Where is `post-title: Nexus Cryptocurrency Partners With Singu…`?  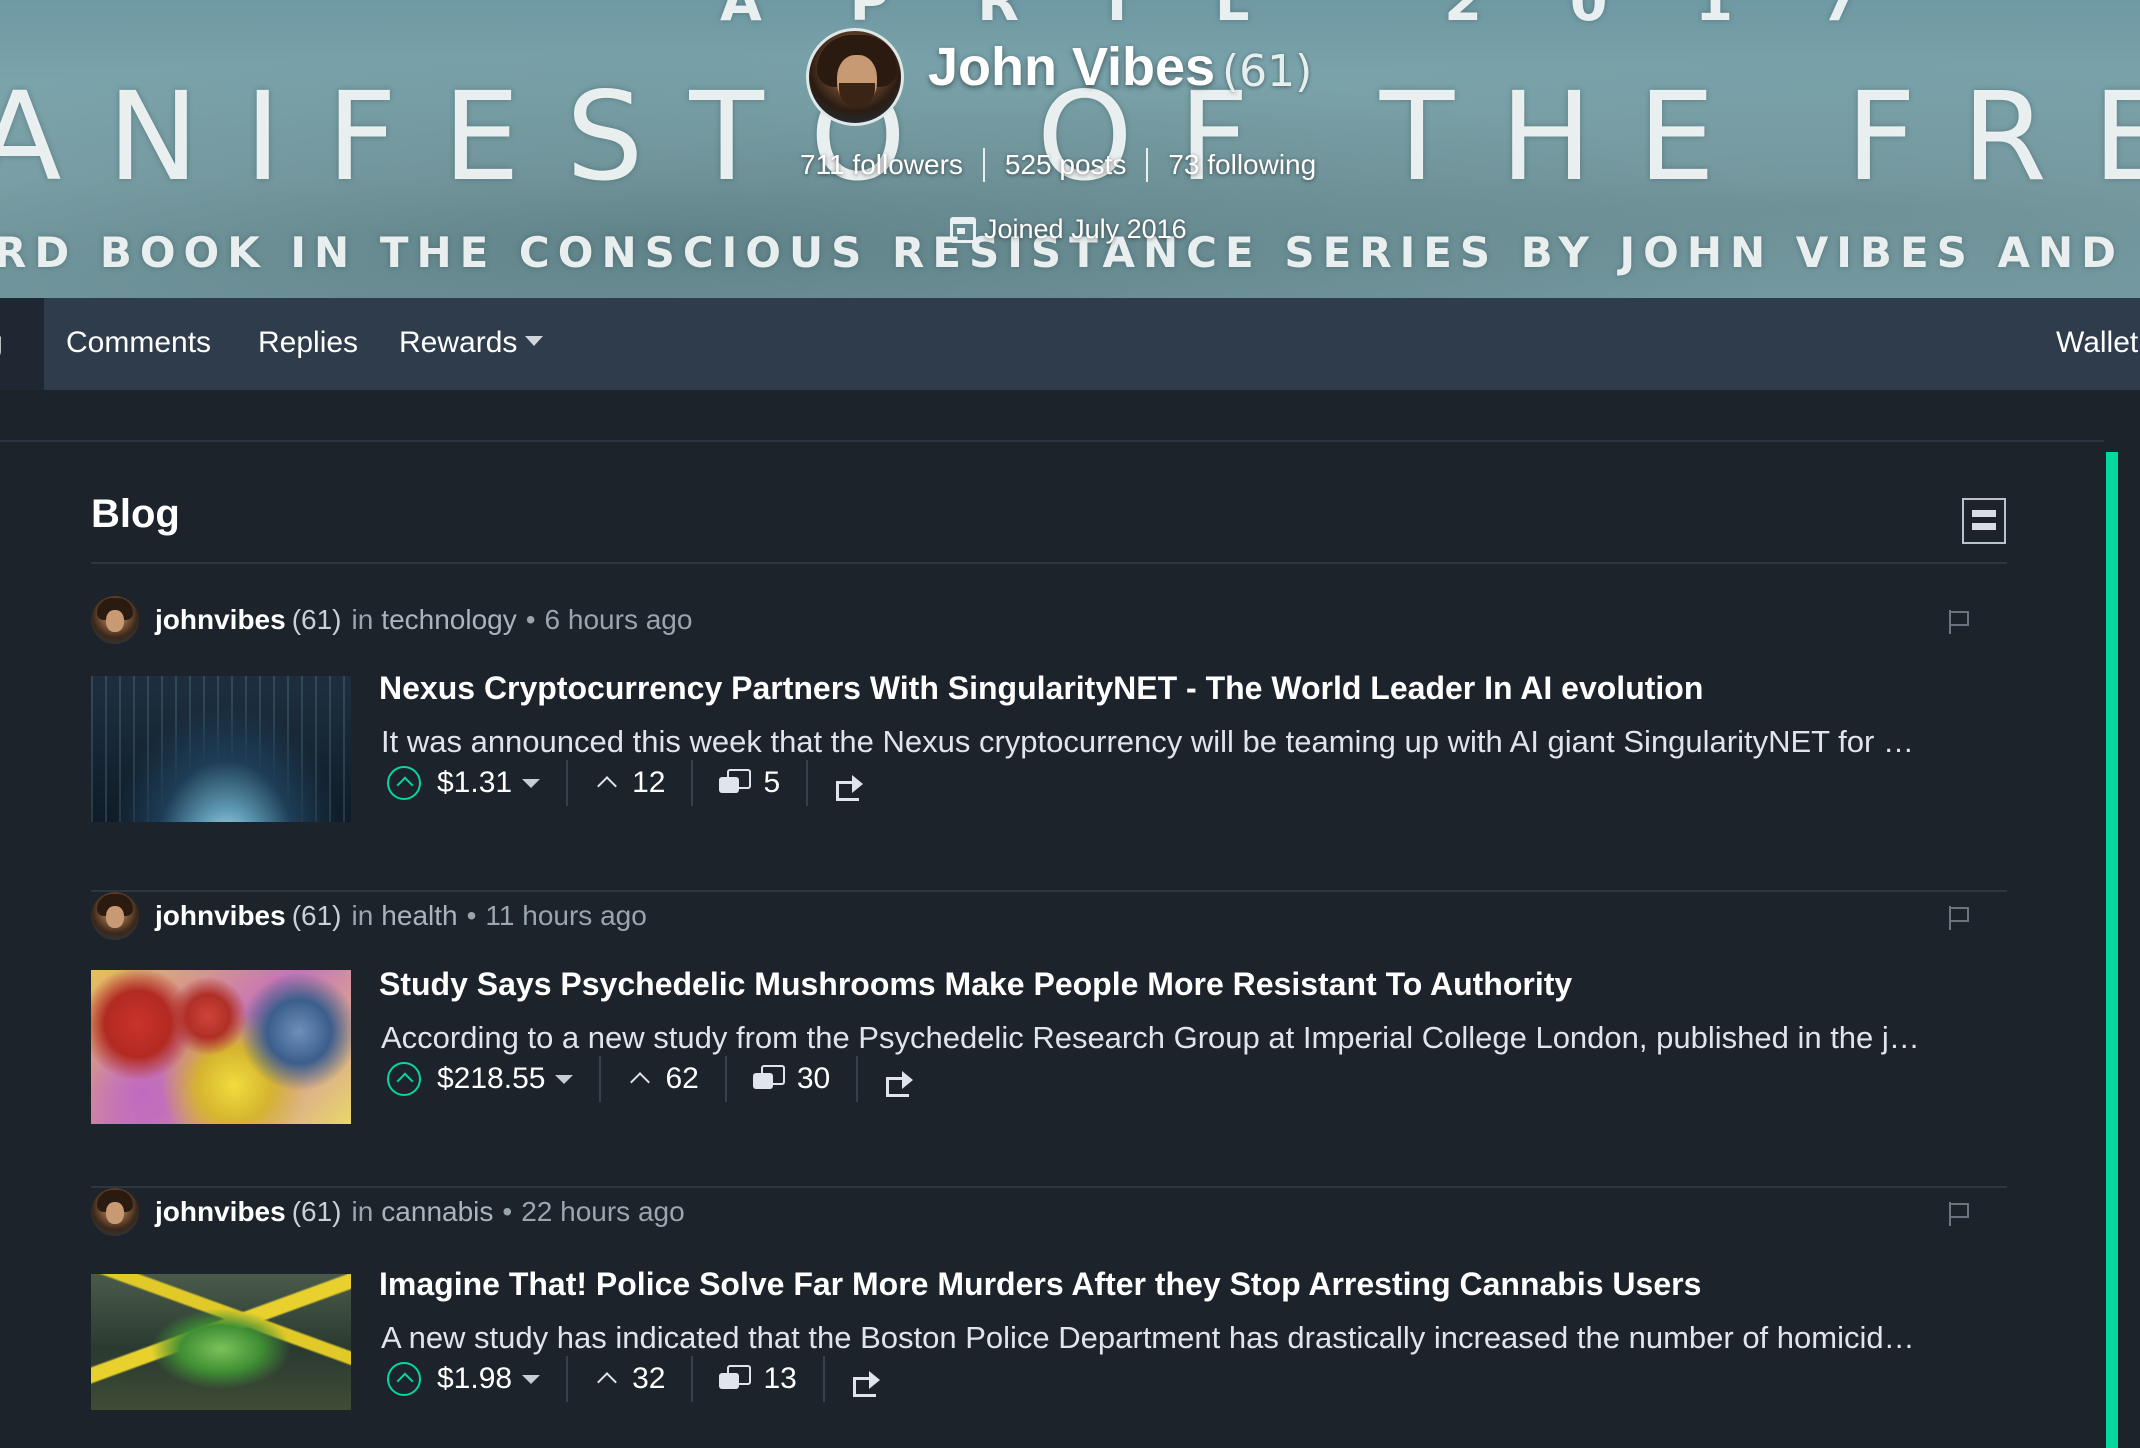 post-title: Nexus Cryptocurrency Partners With Singu… is located at coordinates (1041, 688).